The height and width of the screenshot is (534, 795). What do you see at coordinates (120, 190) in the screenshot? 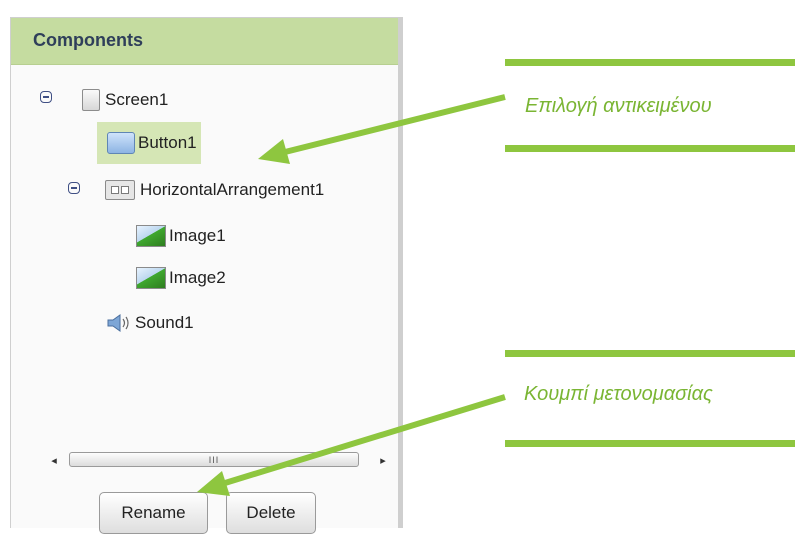
I see `horizontal-arrangement-icon` at bounding box center [120, 190].